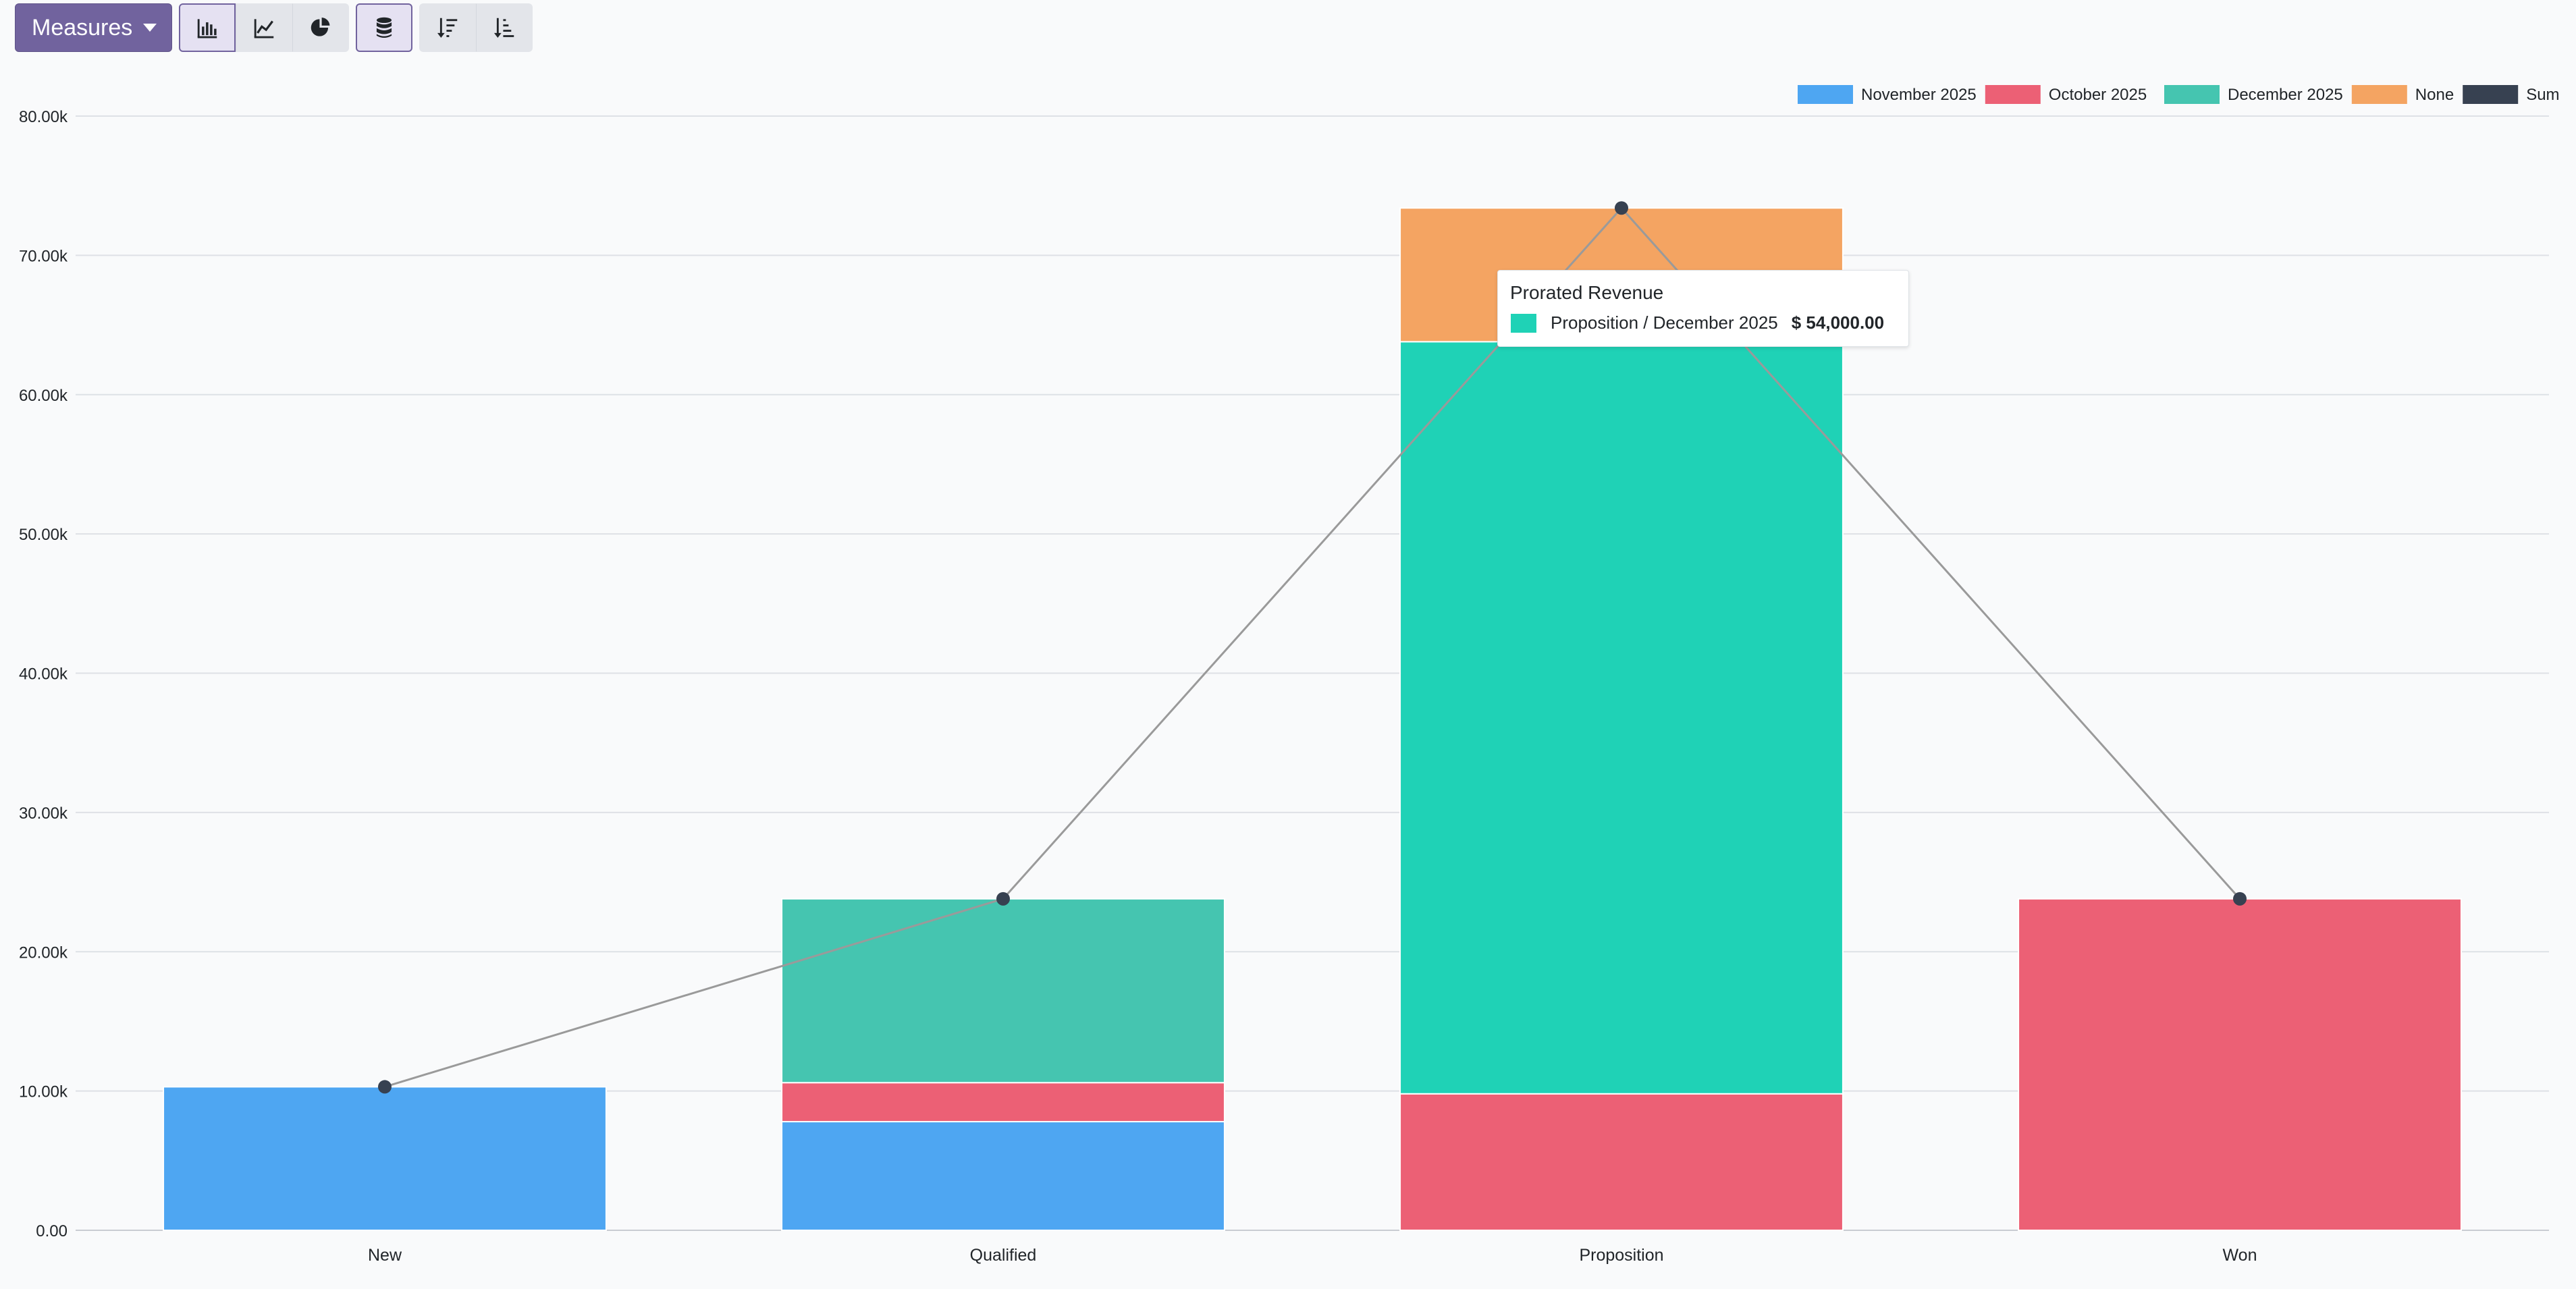  Describe the element at coordinates (2098, 95) in the screenshot. I see `legend-label: October 2025` at that location.